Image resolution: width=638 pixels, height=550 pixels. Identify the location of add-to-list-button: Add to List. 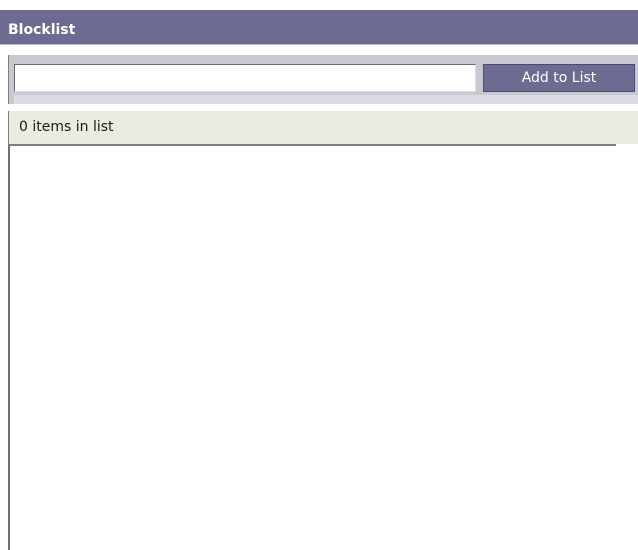
(559, 78).